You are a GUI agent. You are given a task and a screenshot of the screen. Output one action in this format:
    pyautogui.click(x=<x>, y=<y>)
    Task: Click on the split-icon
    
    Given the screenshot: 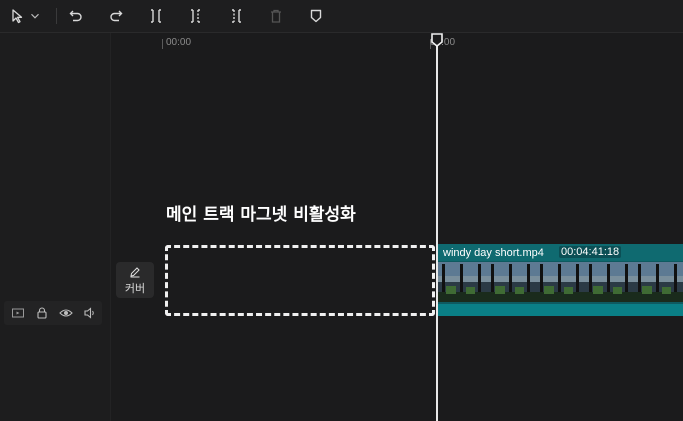 What is the action you would take?
    pyautogui.click(x=156, y=16)
    